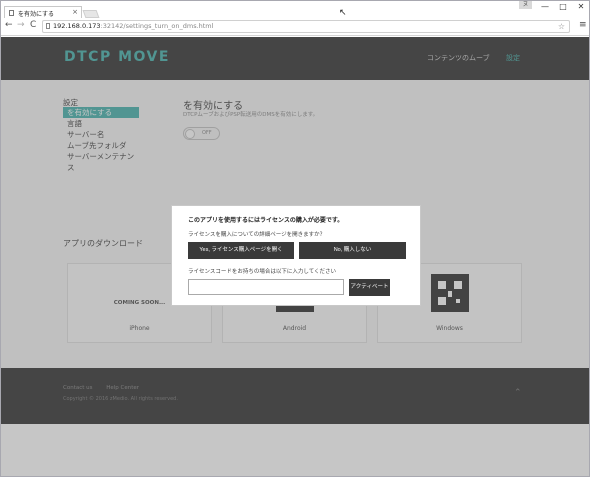 The image size is (590, 477). What do you see at coordinates (563, 7) in the screenshot?
I see `maximize-button: □` at bounding box center [563, 7].